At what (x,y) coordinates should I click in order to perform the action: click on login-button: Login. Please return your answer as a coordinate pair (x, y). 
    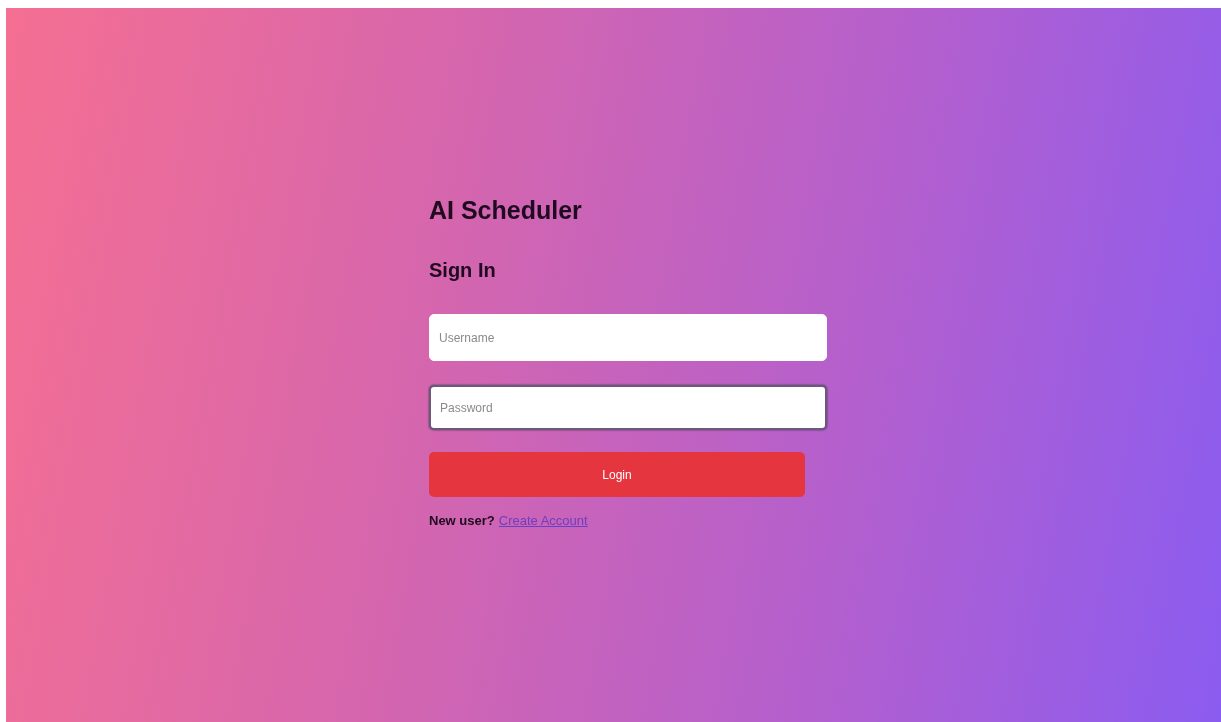
    Looking at the image, I should click on (617, 474).